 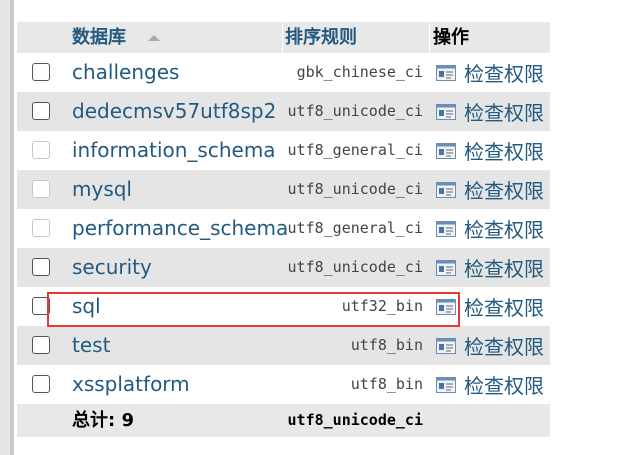 What do you see at coordinates (283, 150) in the screenshot?
I see `table-row: information_schema utf8_general_ci 检查权限` at bounding box center [283, 150].